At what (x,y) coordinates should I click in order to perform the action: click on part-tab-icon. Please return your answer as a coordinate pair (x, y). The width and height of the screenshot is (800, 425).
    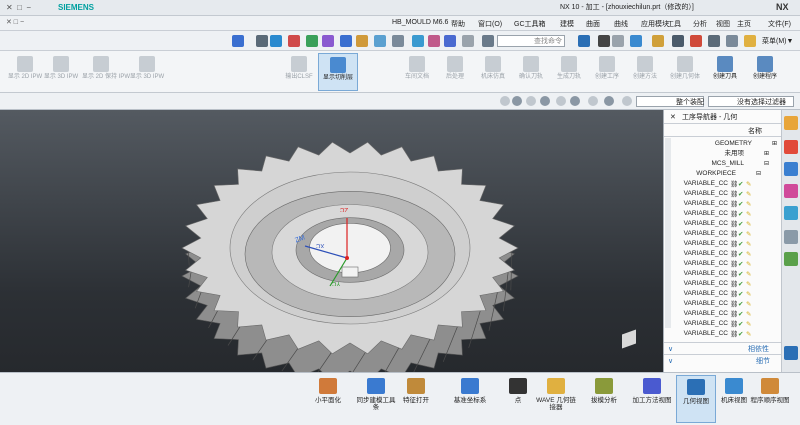
    Looking at the image, I should click on (791, 191).